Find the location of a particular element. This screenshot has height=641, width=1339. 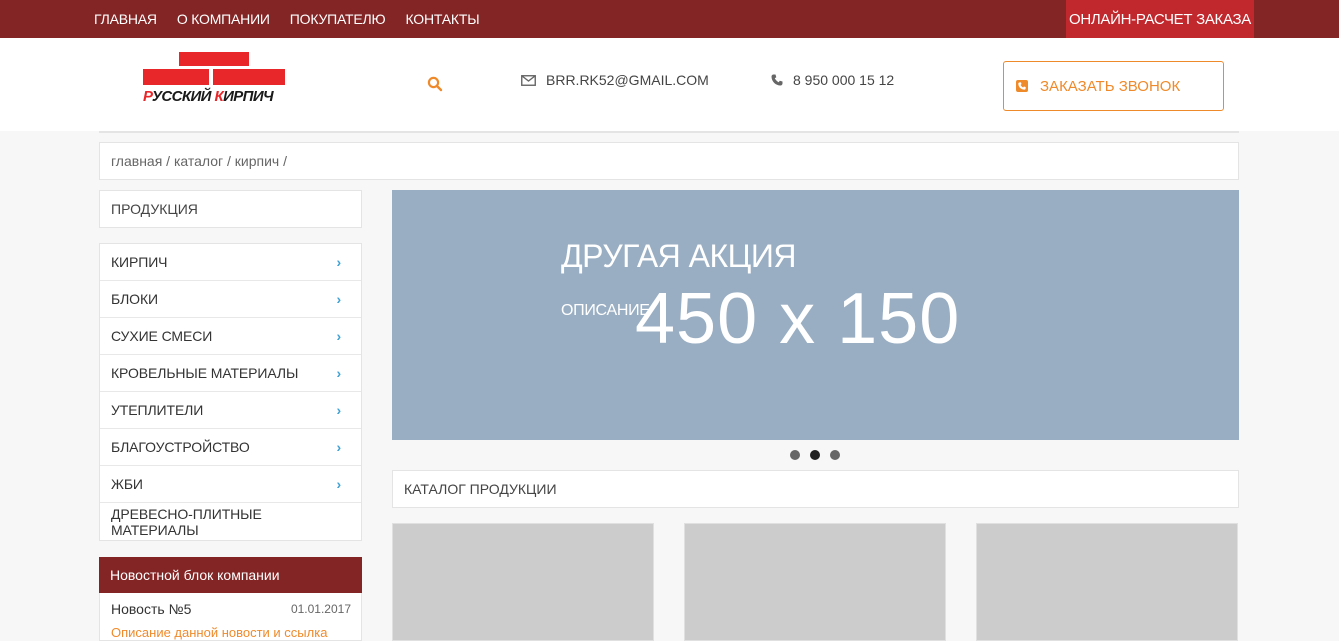

callback-button: ЗАКАЗАТЬ ЗВОНОК is located at coordinates (1113, 86).